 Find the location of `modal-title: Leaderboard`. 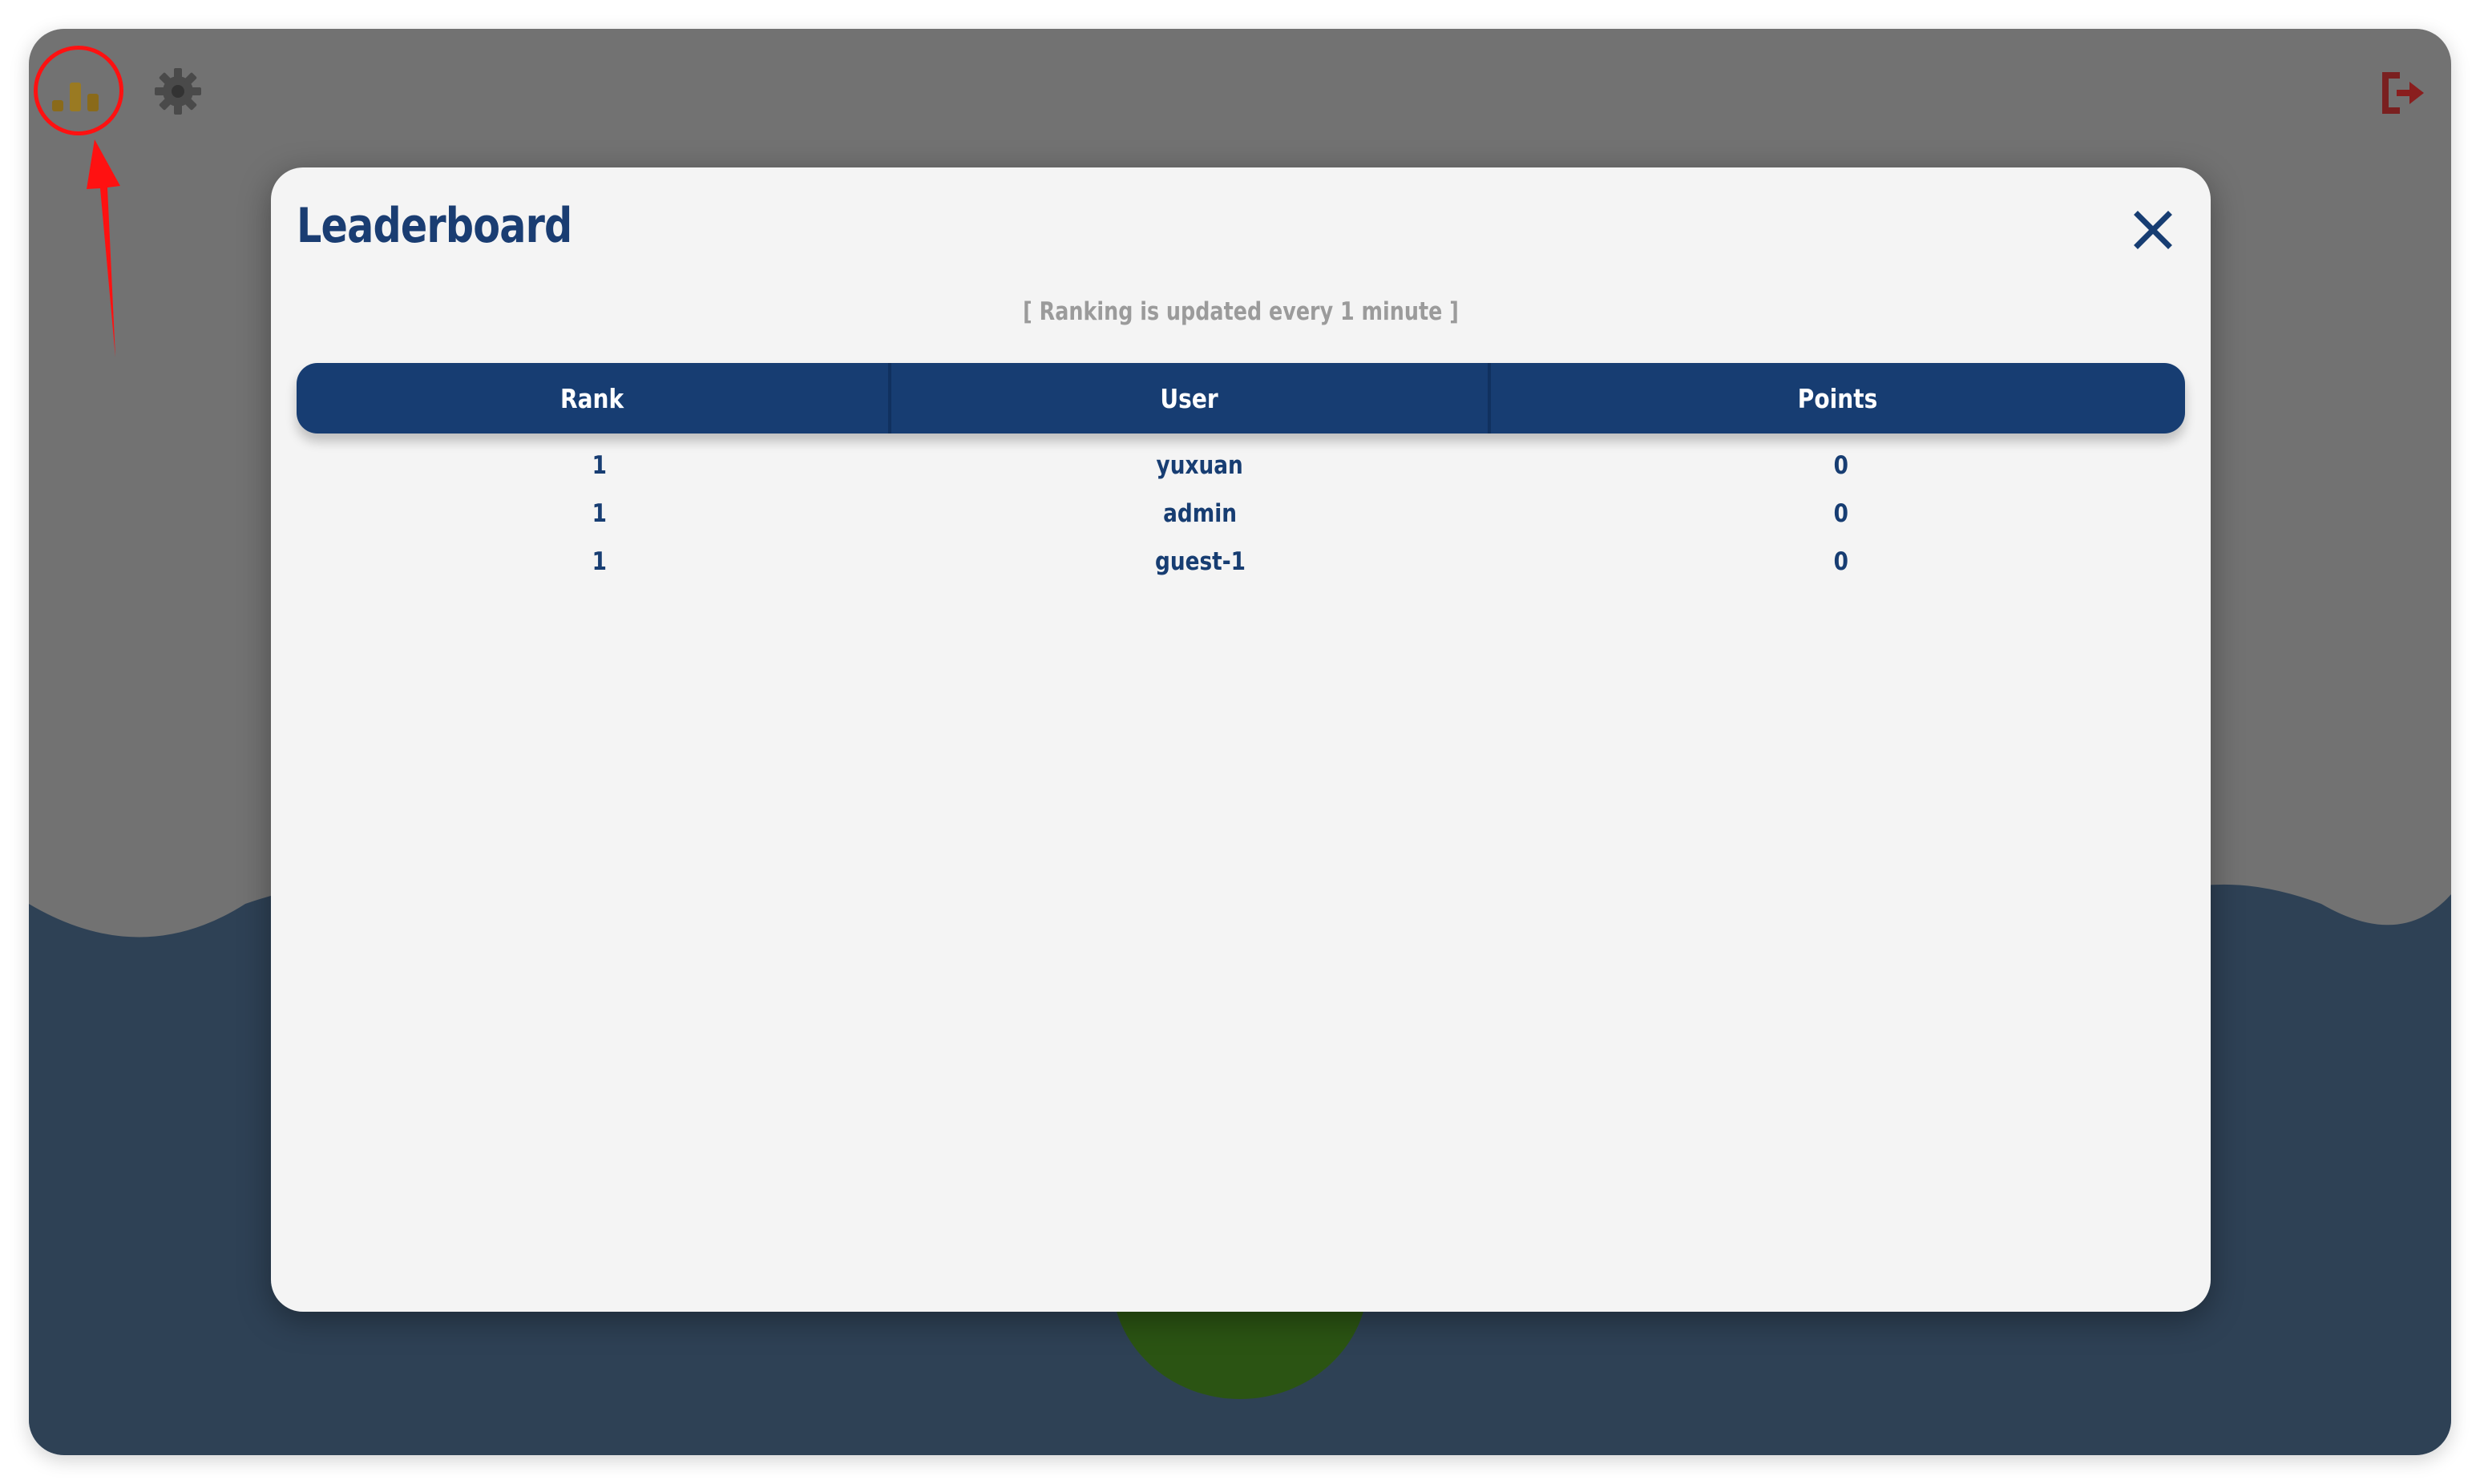

modal-title: Leaderboard is located at coordinates (434, 226).